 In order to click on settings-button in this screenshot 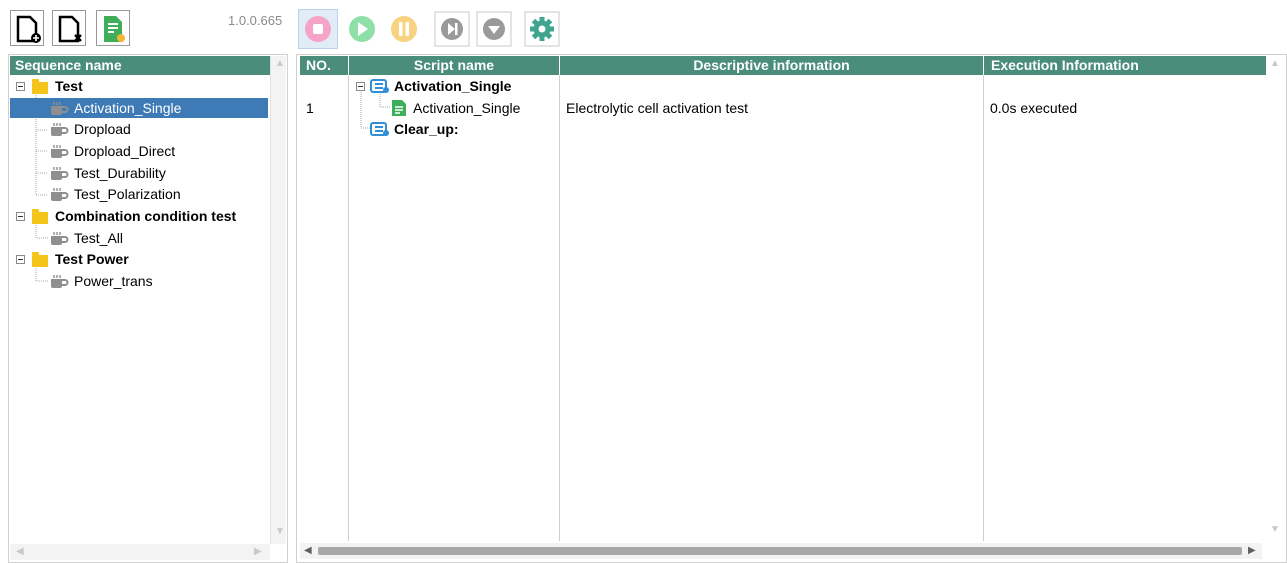, I will do `click(542, 29)`.